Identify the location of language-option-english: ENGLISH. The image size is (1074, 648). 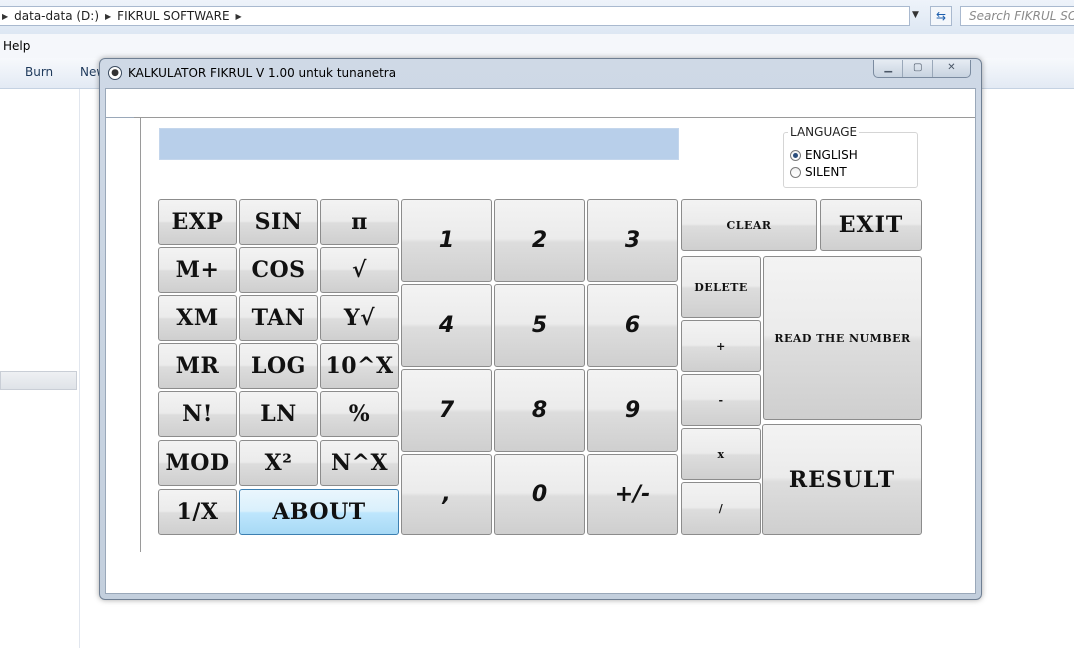
(824, 155).